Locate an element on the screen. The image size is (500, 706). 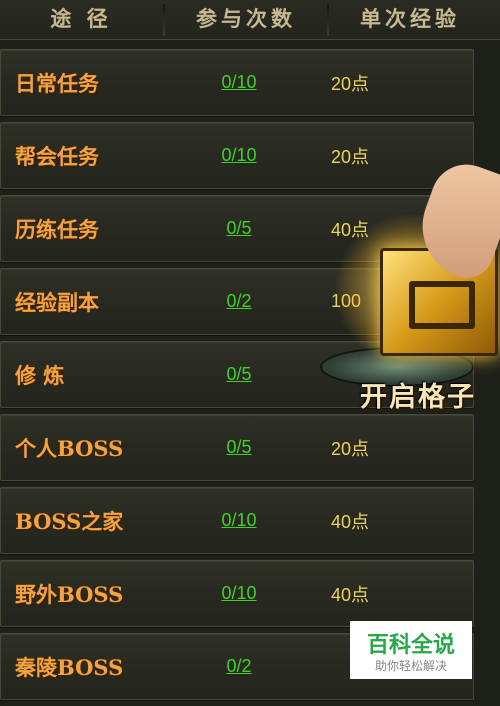
column-header-times: 参与次数 is located at coordinates (246, 18).